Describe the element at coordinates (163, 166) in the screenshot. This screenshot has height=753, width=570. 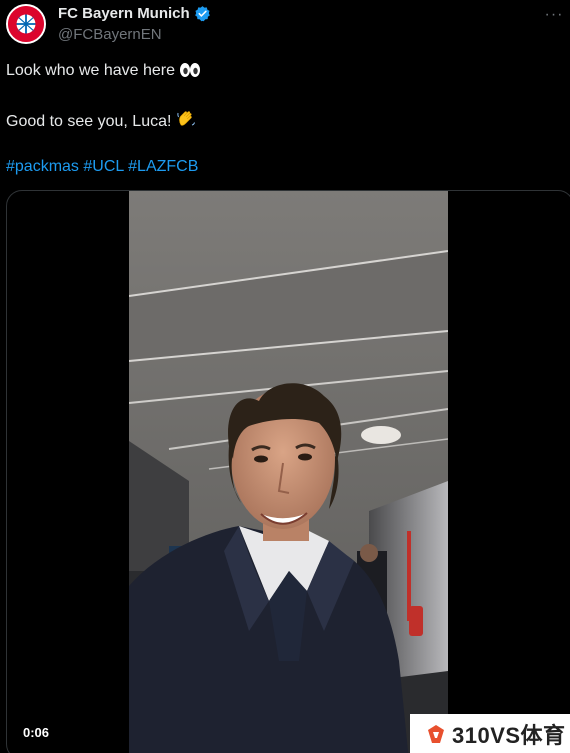
I see `hashtag-lazfcb: #LAZFCB` at that location.